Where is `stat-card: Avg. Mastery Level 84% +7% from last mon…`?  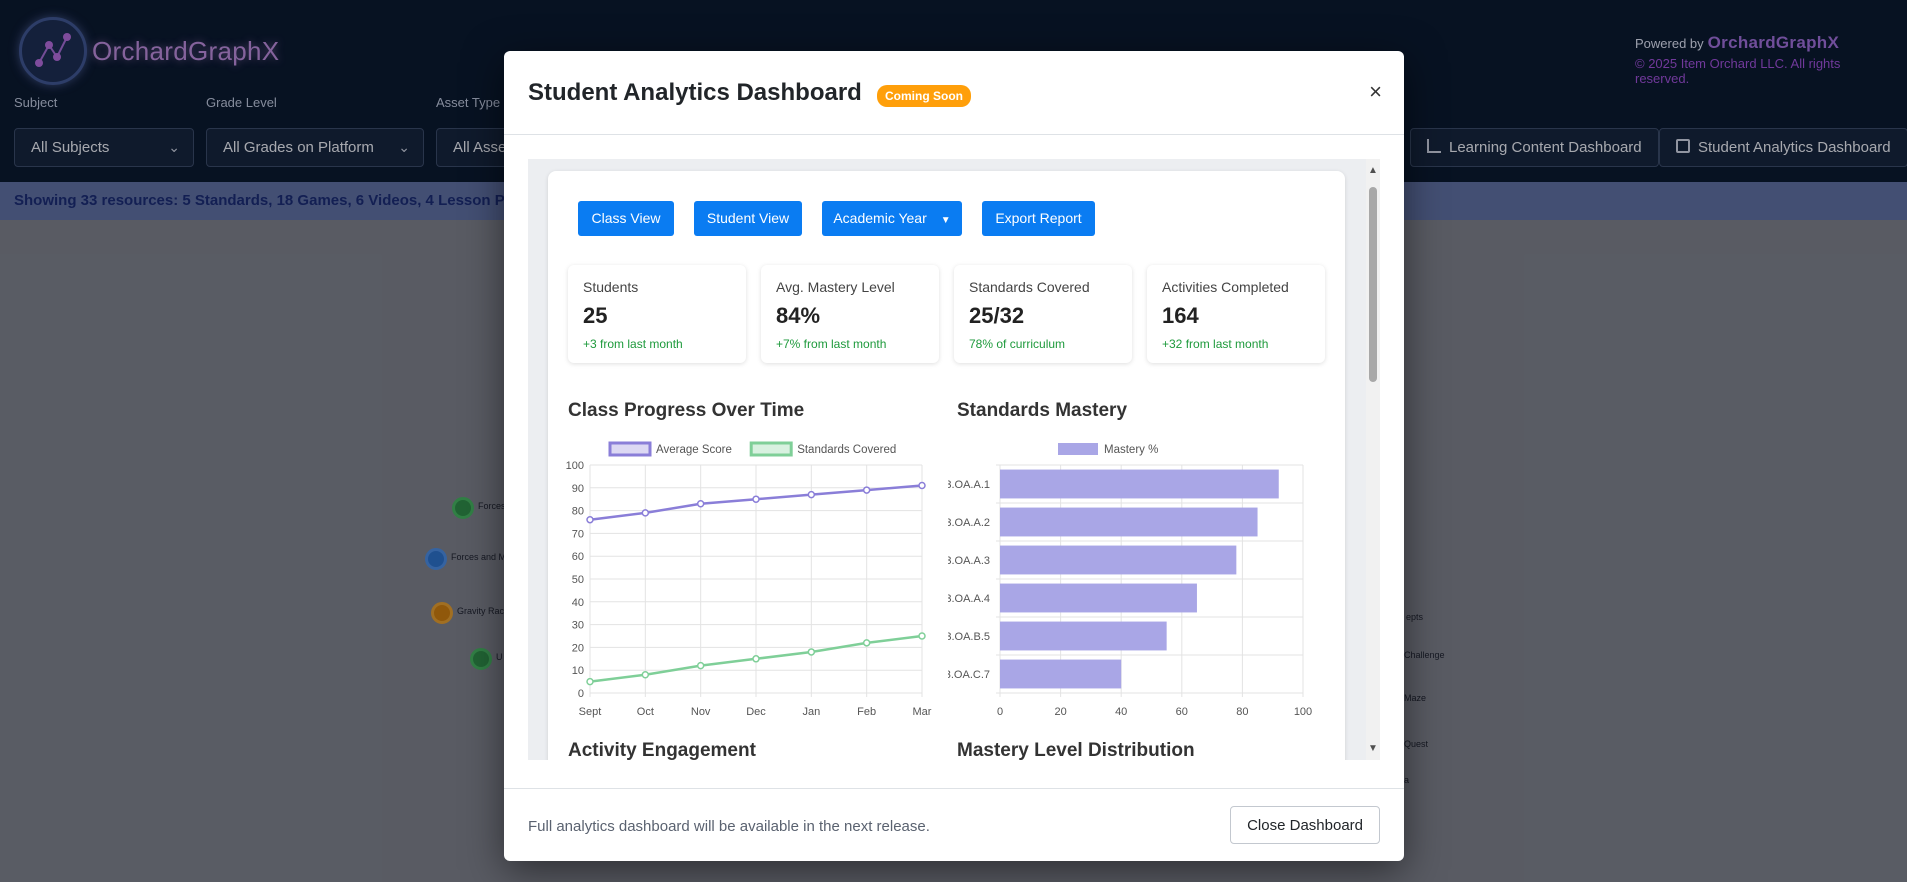 stat-card: Avg. Mastery Level 84% +7% from last mon… is located at coordinates (850, 314).